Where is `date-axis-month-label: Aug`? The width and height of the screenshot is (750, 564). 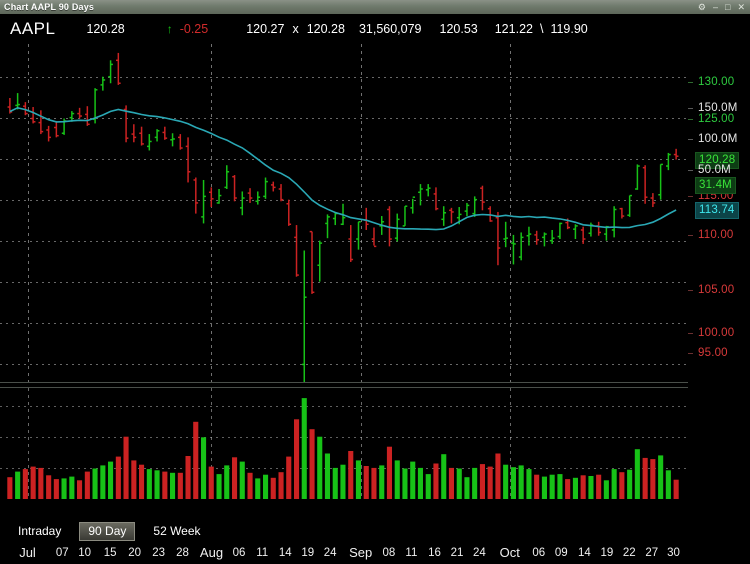
date-axis-month-label: Aug is located at coordinates (211, 552).